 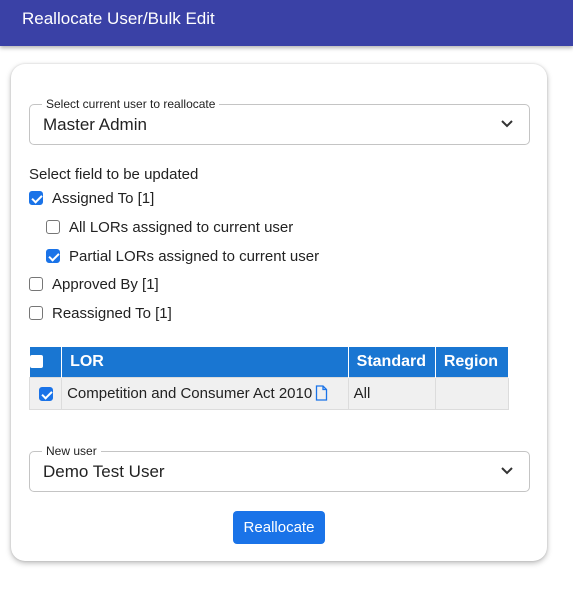 What do you see at coordinates (103, 198) in the screenshot?
I see `assigned-to-label: Assigned To [1]` at bounding box center [103, 198].